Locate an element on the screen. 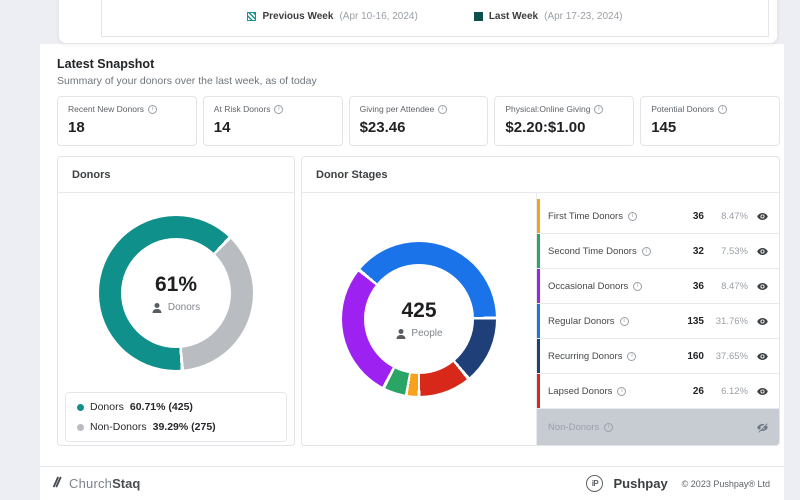  stage-count: 160 is located at coordinates (695, 356).